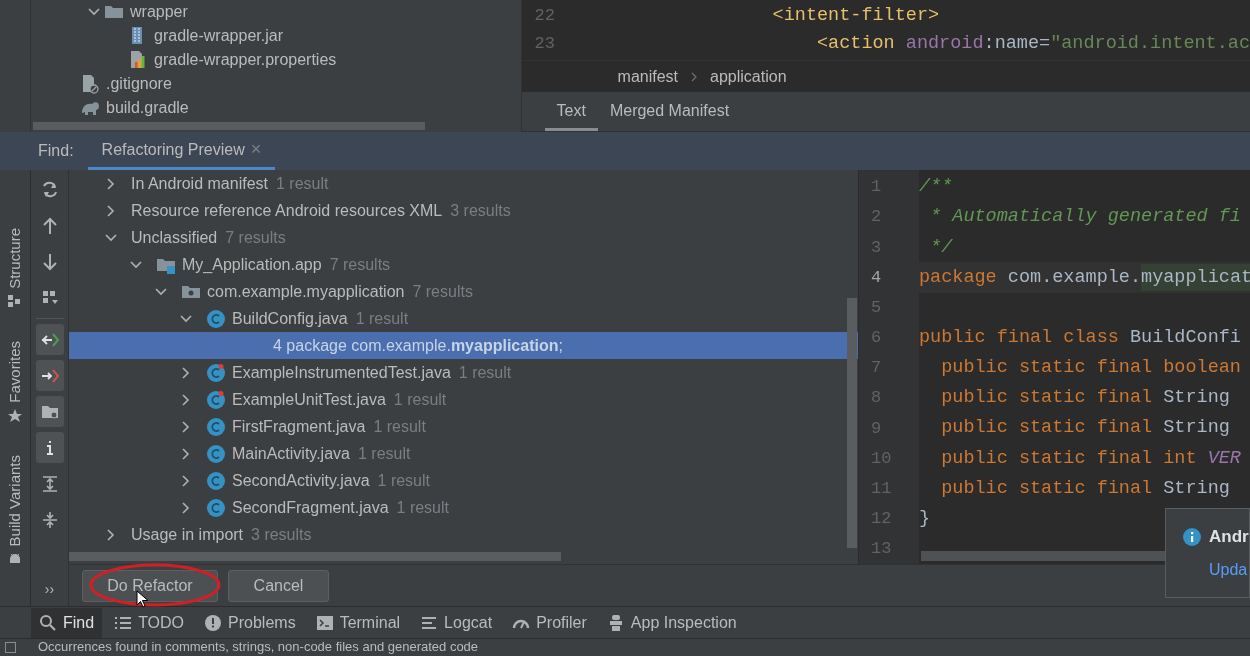  Describe the element at coordinates (159, 12) in the screenshot. I see `file-name: wrapper` at that location.